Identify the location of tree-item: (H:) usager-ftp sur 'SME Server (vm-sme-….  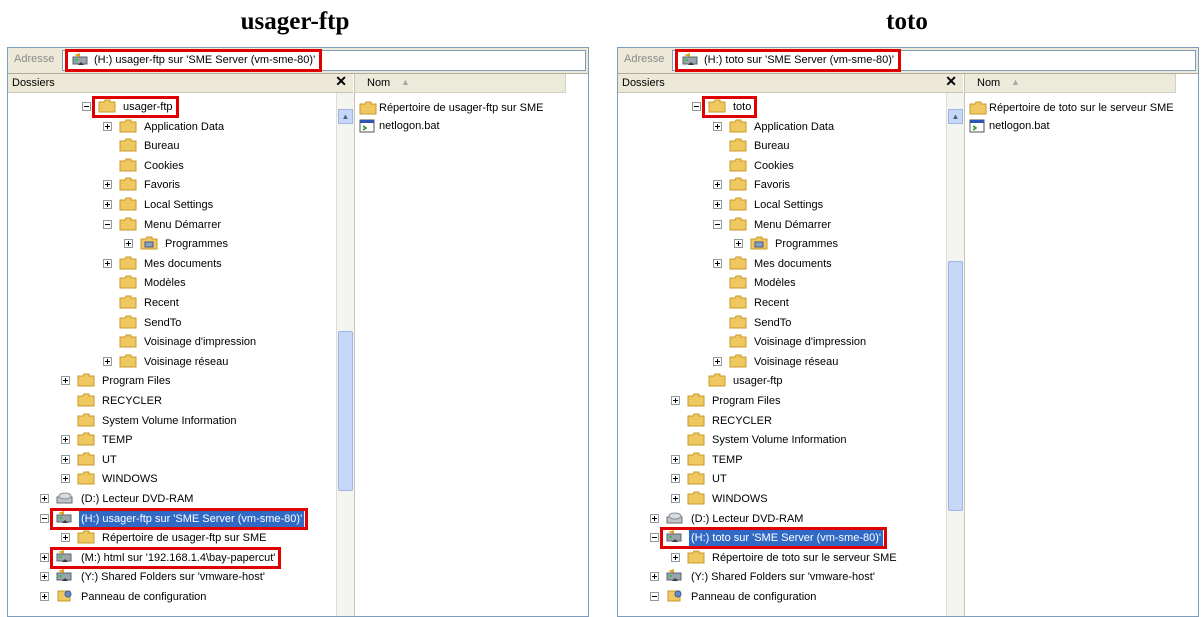
(188, 518).